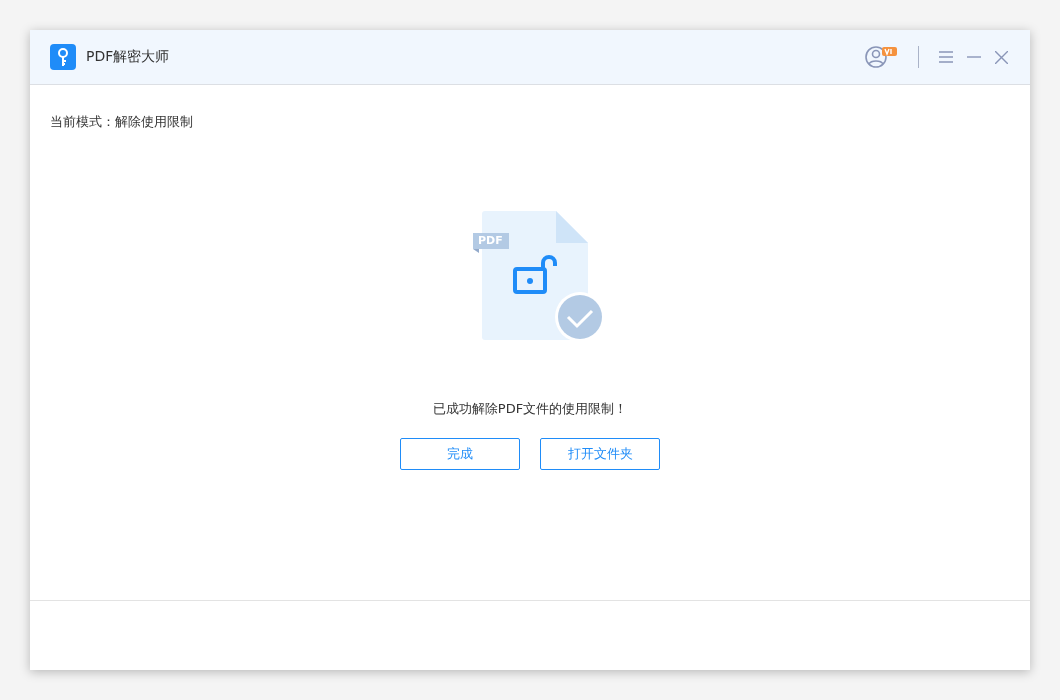  I want to click on window-title: PDF解密大师, so click(128, 57).